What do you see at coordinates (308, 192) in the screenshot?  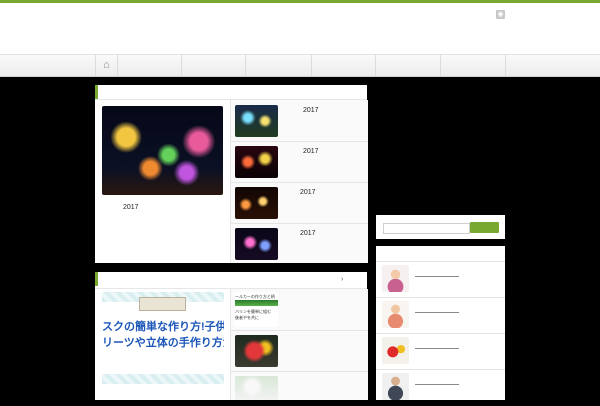 I see `featured-date-3: 2017` at bounding box center [308, 192].